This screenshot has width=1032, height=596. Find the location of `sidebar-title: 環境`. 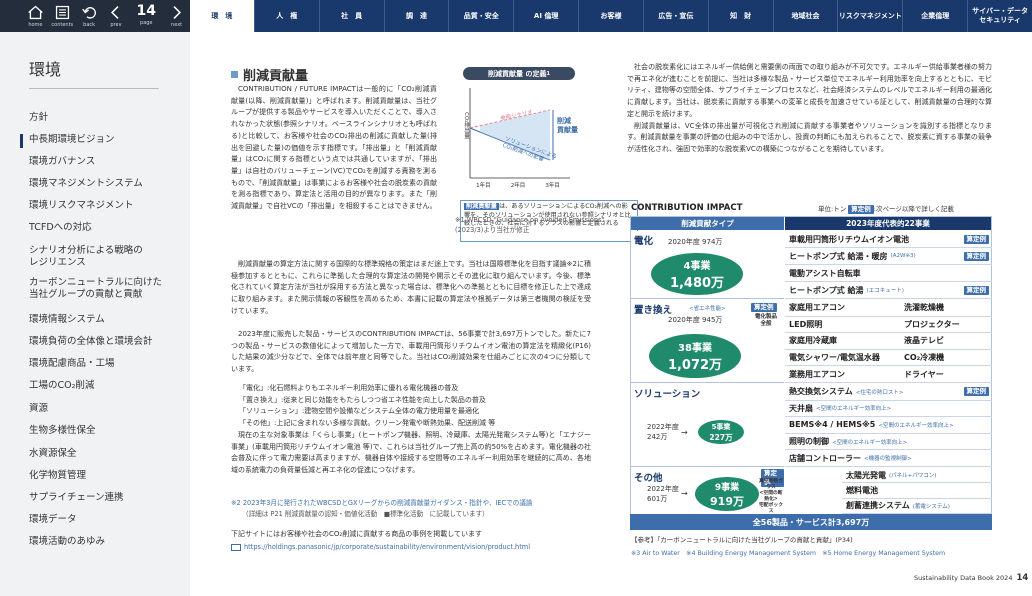

sidebar-title: 環境 is located at coordinates (45, 69).